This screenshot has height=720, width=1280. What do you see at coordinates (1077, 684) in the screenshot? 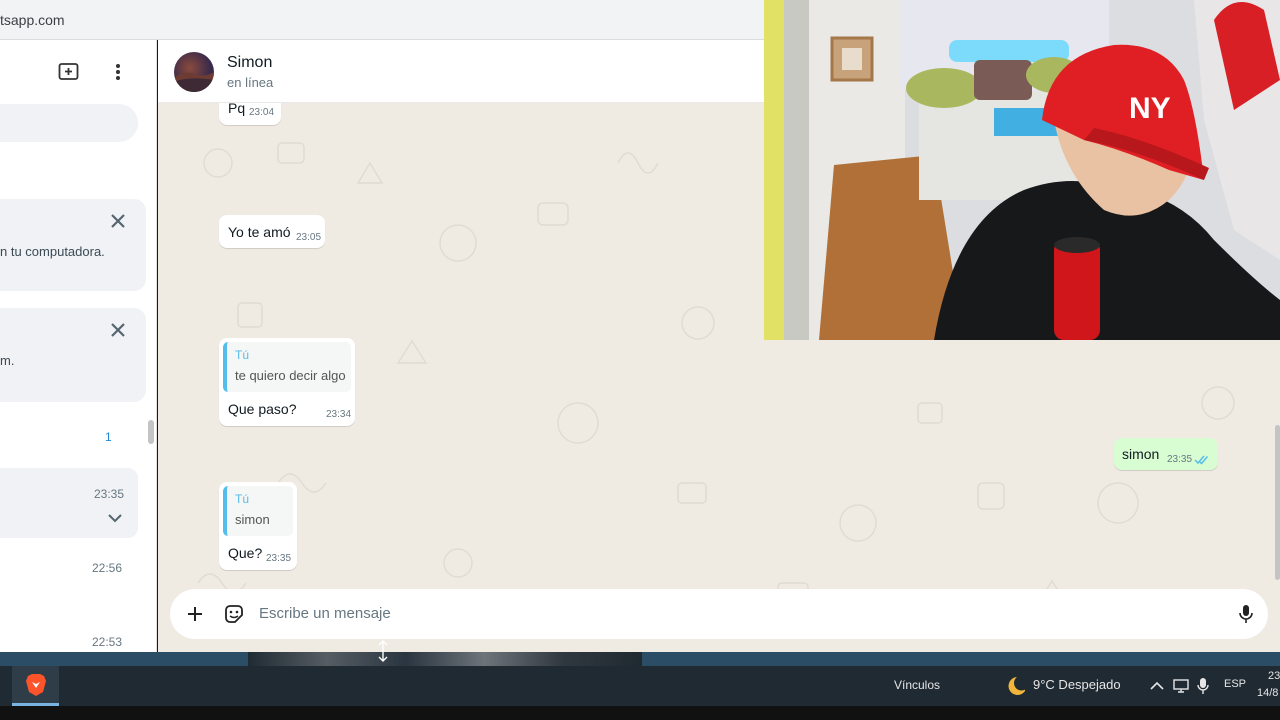
I see `weather-text: 9°C Despejado` at bounding box center [1077, 684].